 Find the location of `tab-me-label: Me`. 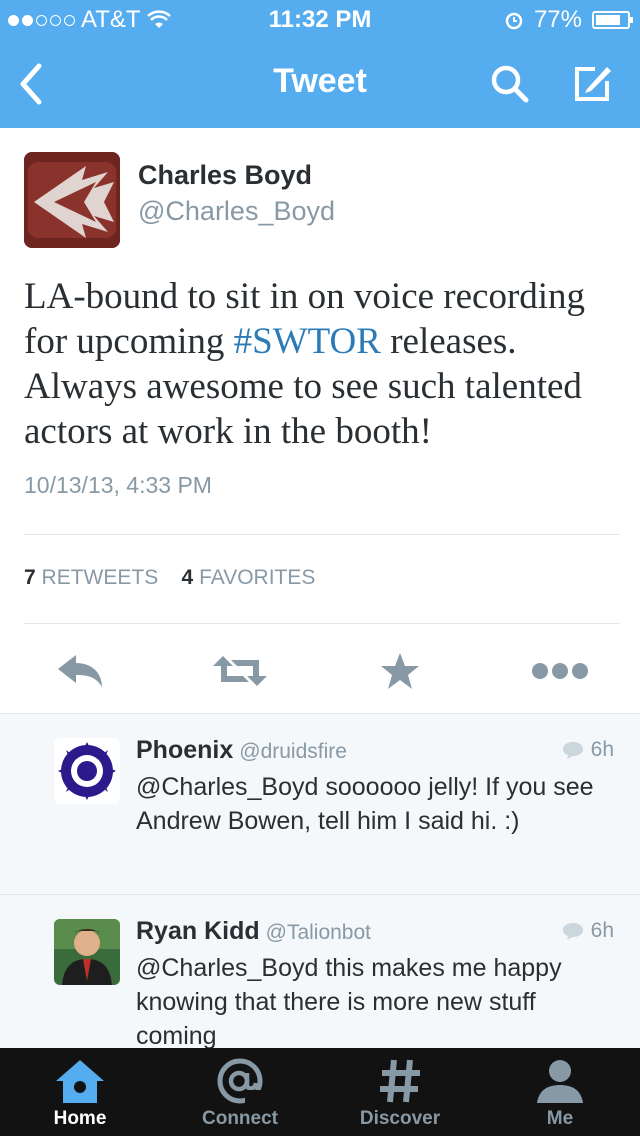

tab-me-label: Me is located at coordinates (560, 1118).